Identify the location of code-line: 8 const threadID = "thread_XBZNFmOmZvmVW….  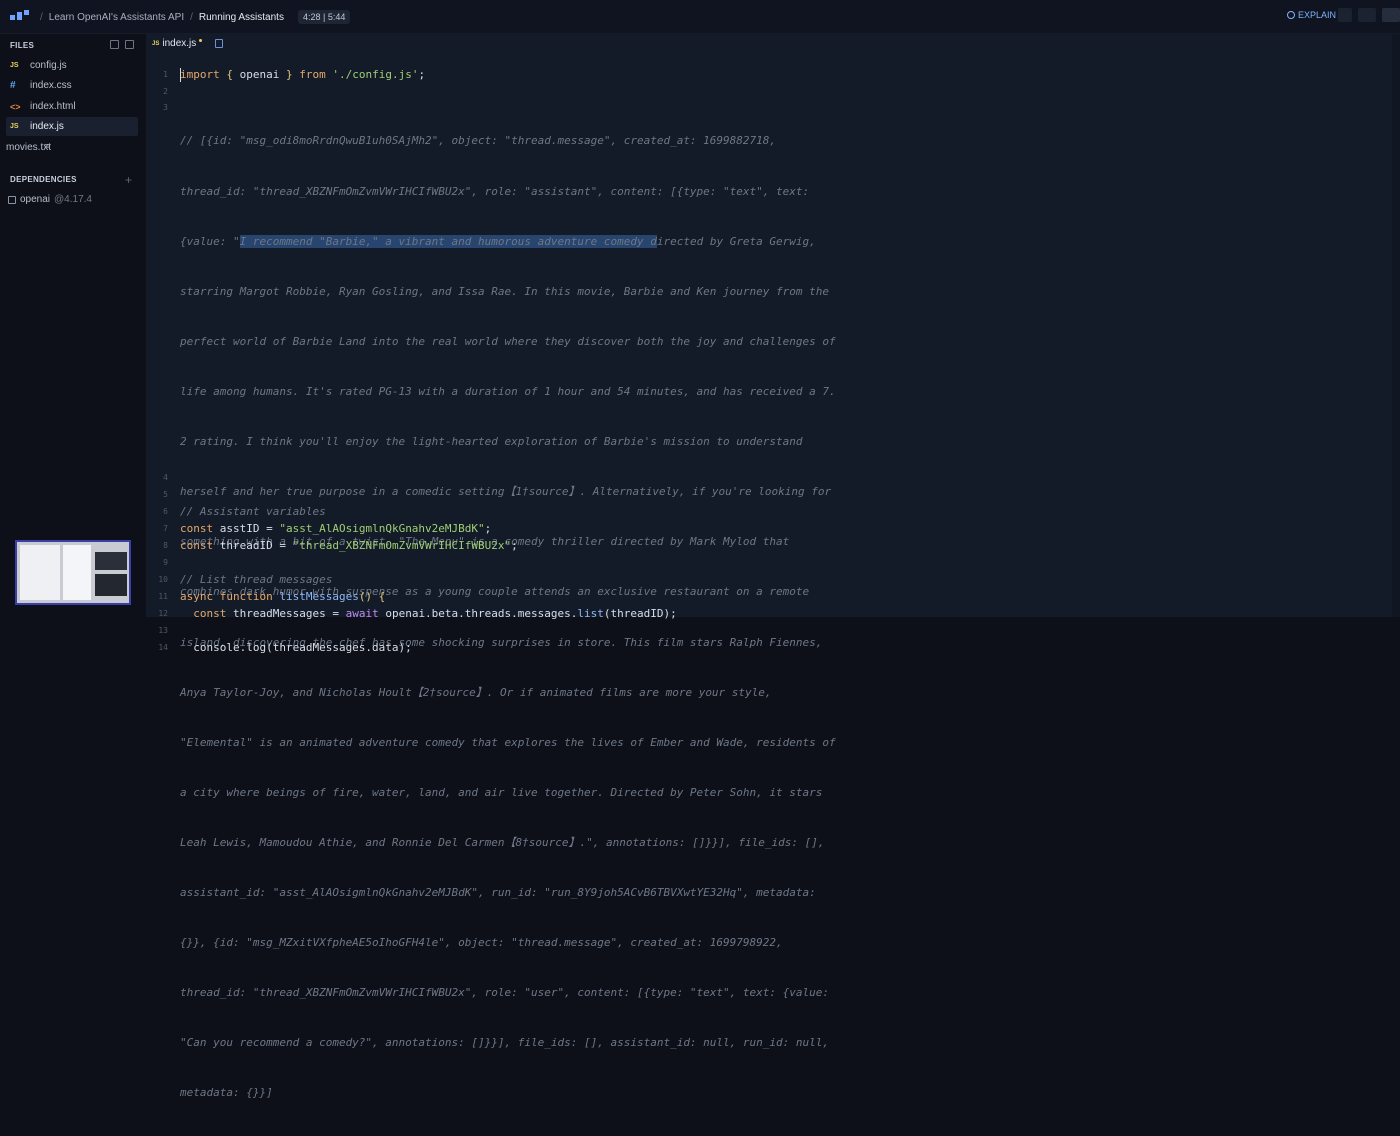
(332, 546).